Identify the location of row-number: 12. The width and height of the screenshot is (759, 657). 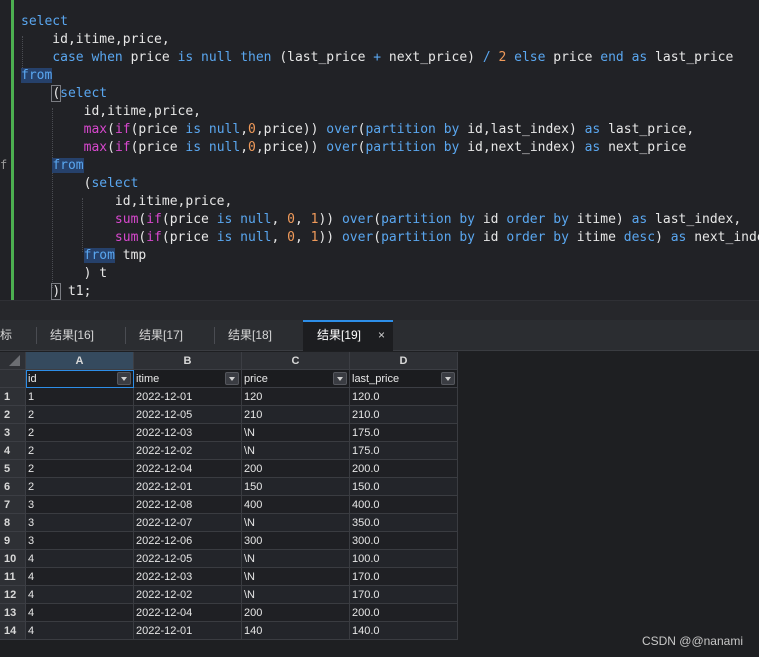
(13, 595).